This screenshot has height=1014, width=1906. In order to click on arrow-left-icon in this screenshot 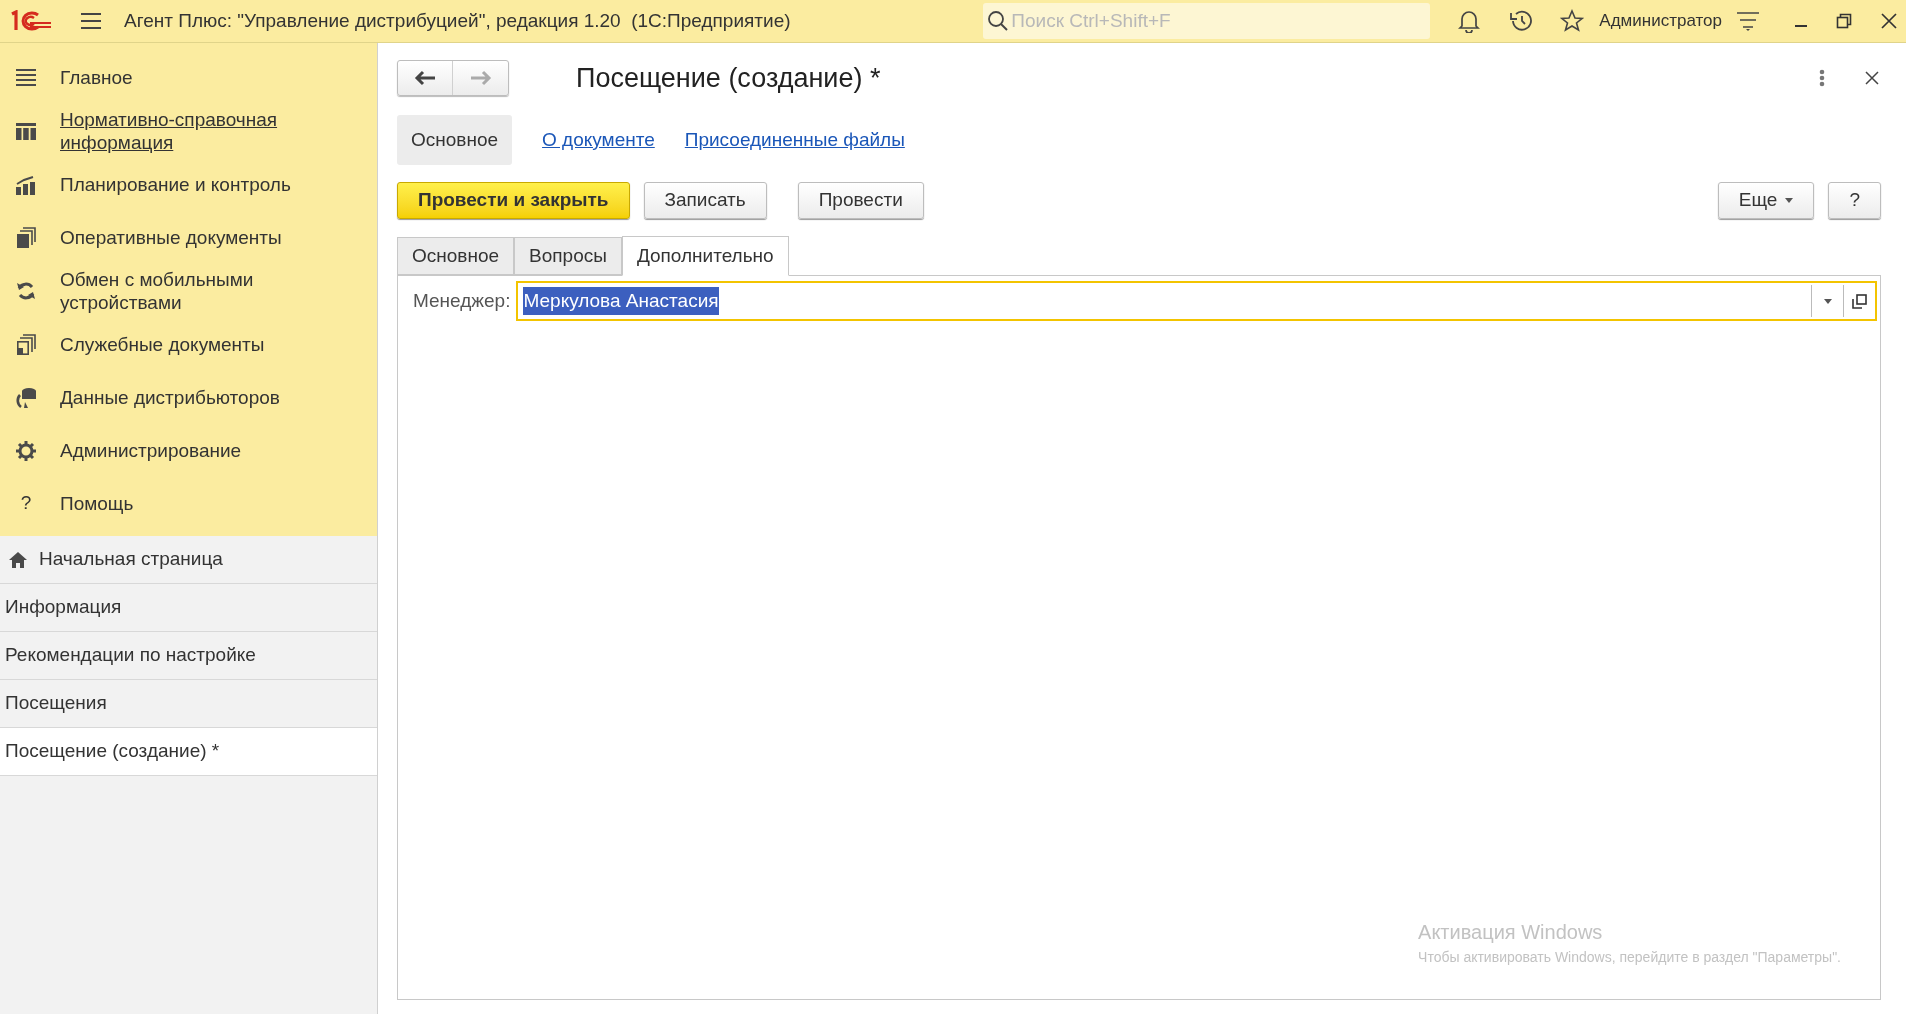, I will do `click(425, 78)`.